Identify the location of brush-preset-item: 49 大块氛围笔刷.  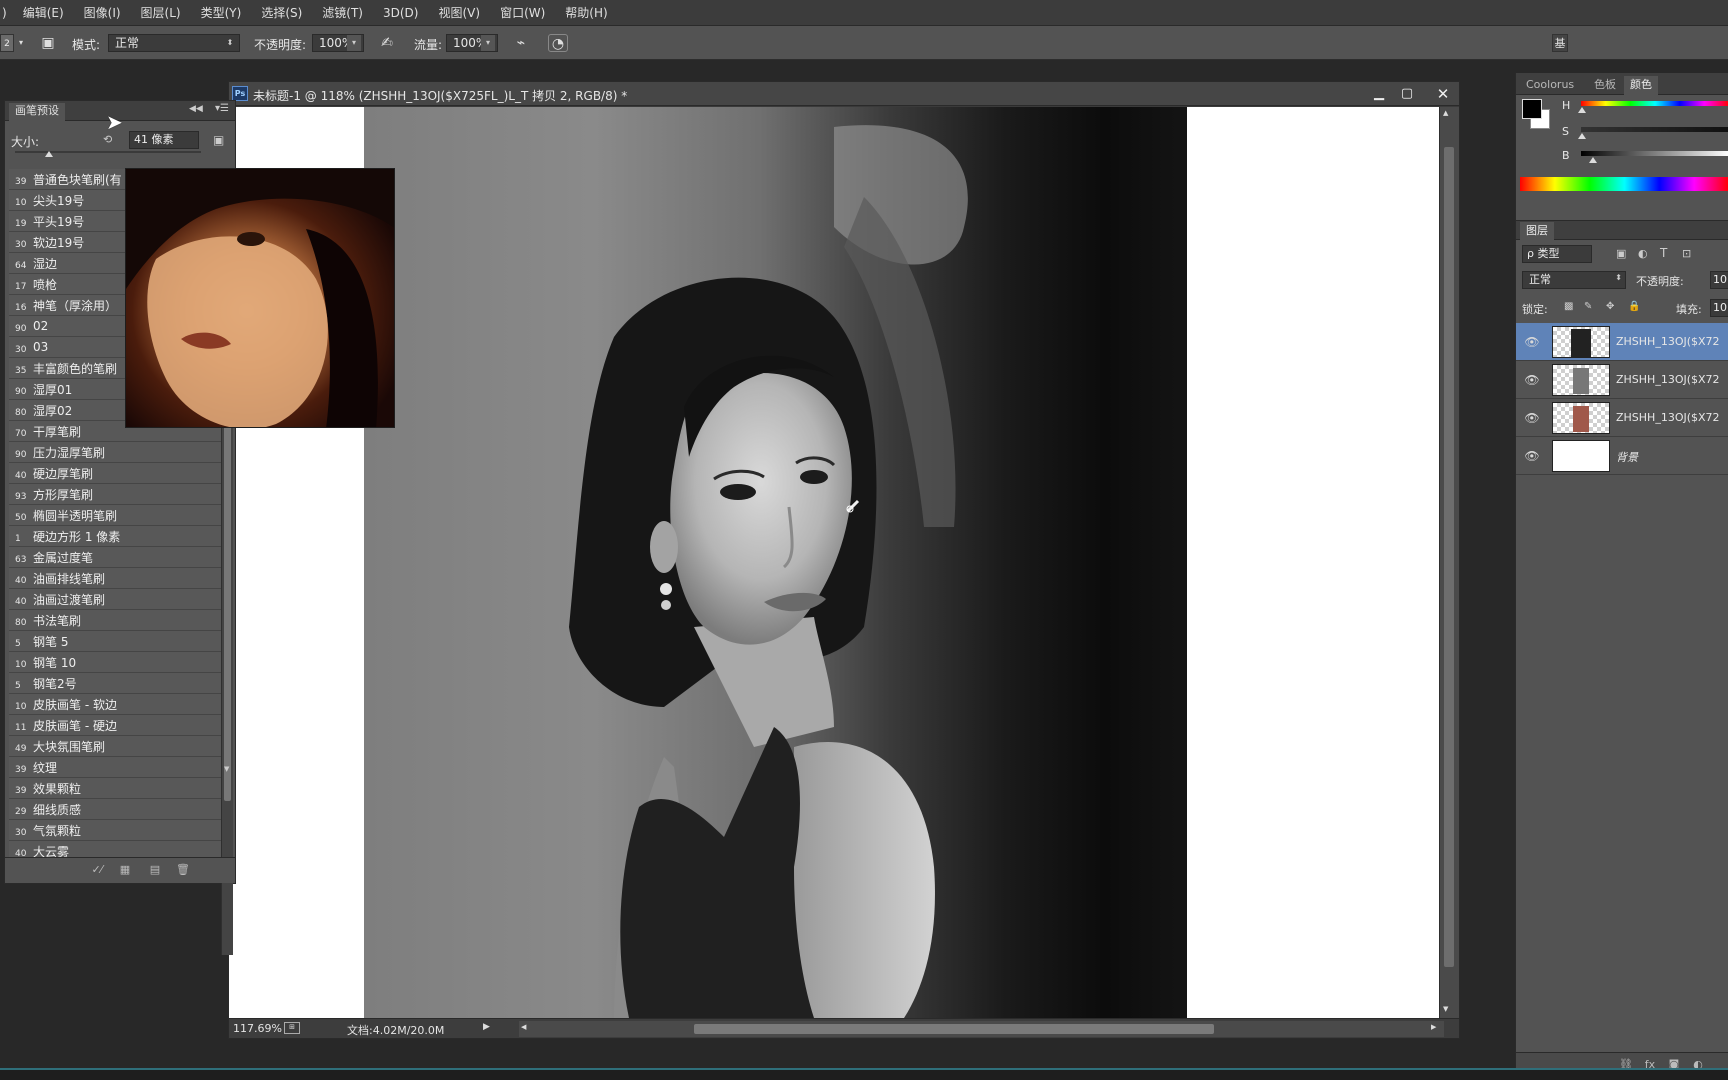
(115, 746).